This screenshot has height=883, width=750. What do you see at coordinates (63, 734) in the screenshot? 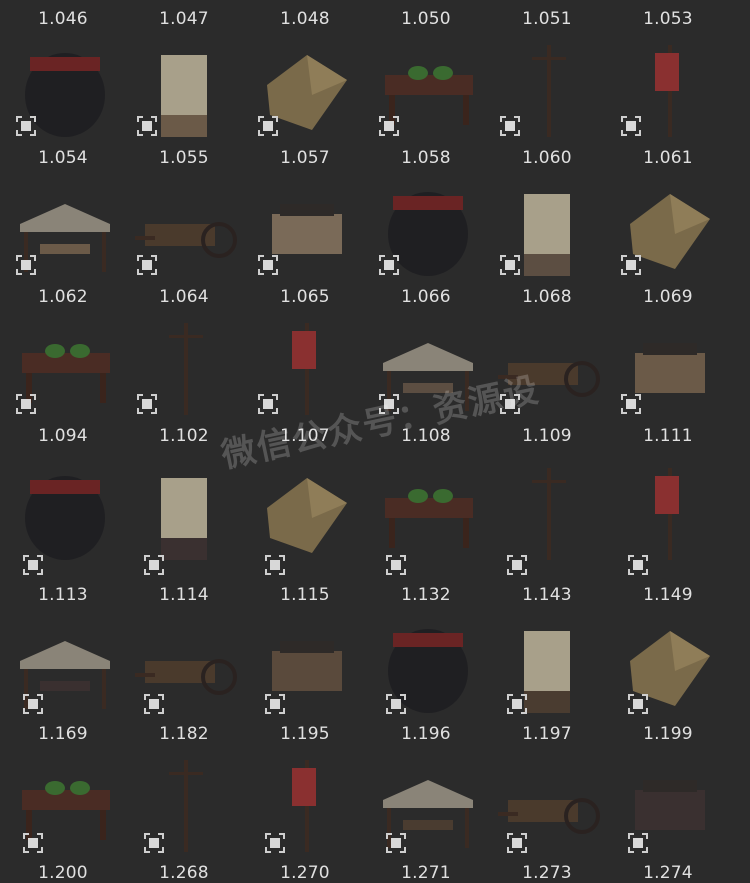
I see `asset-label: 1.169` at bounding box center [63, 734].